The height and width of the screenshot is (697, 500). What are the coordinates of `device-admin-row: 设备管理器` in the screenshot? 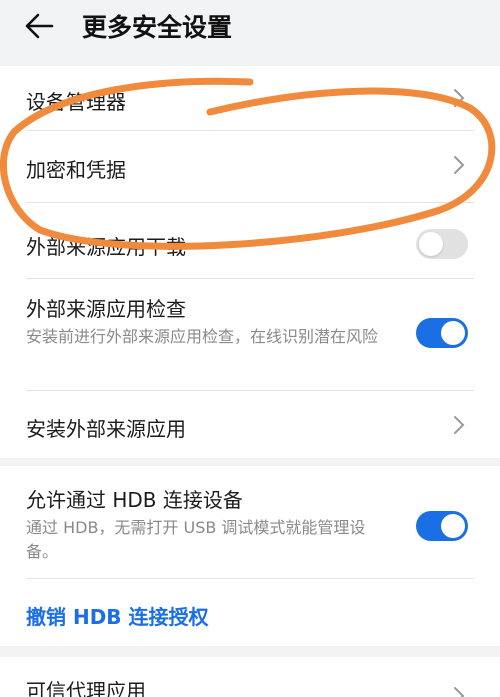 It's located at (250, 98).